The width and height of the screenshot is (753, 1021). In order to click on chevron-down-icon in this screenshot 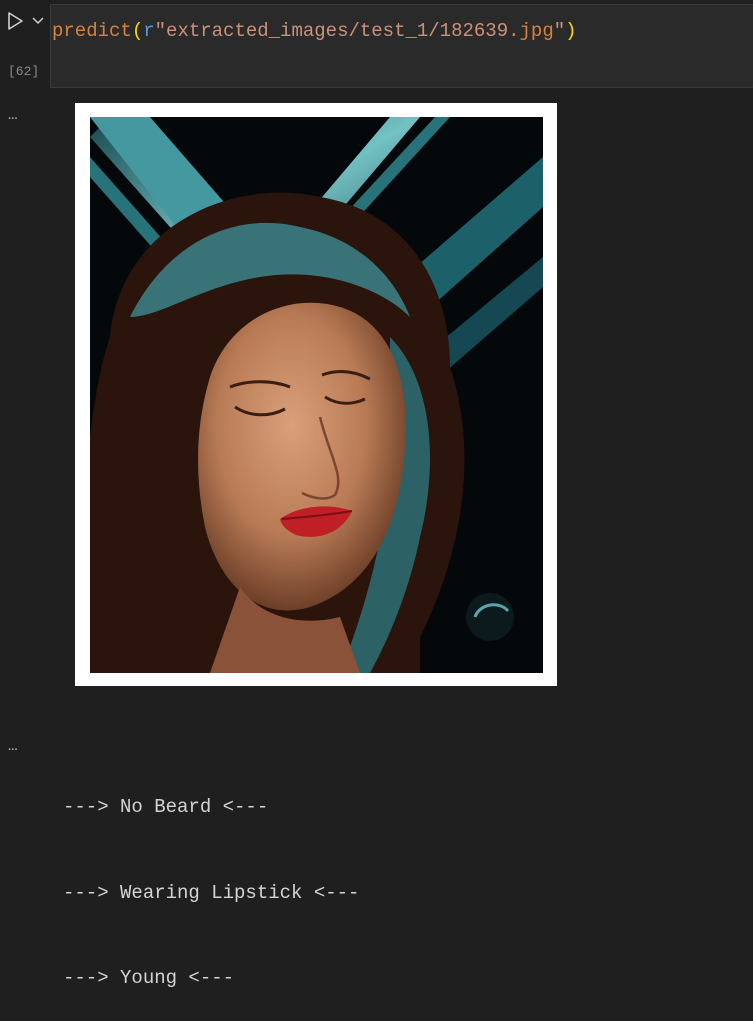, I will do `click(38, 21)`.